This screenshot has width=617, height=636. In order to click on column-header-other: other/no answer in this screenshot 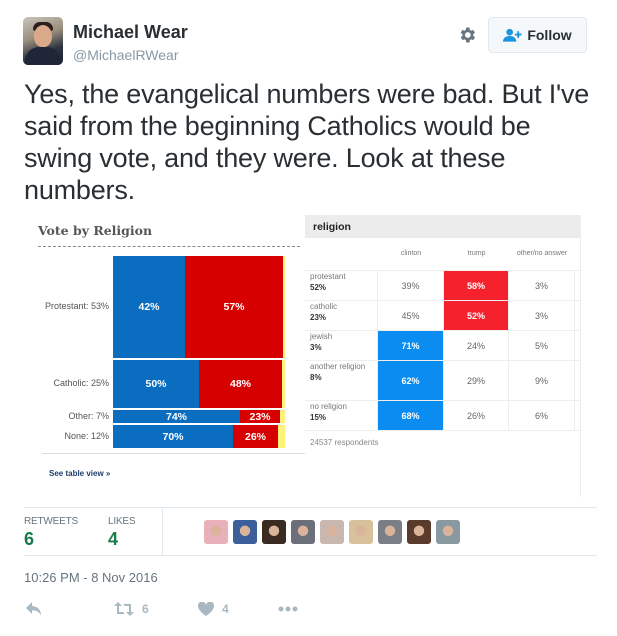, I will do `click(542, 253)`.